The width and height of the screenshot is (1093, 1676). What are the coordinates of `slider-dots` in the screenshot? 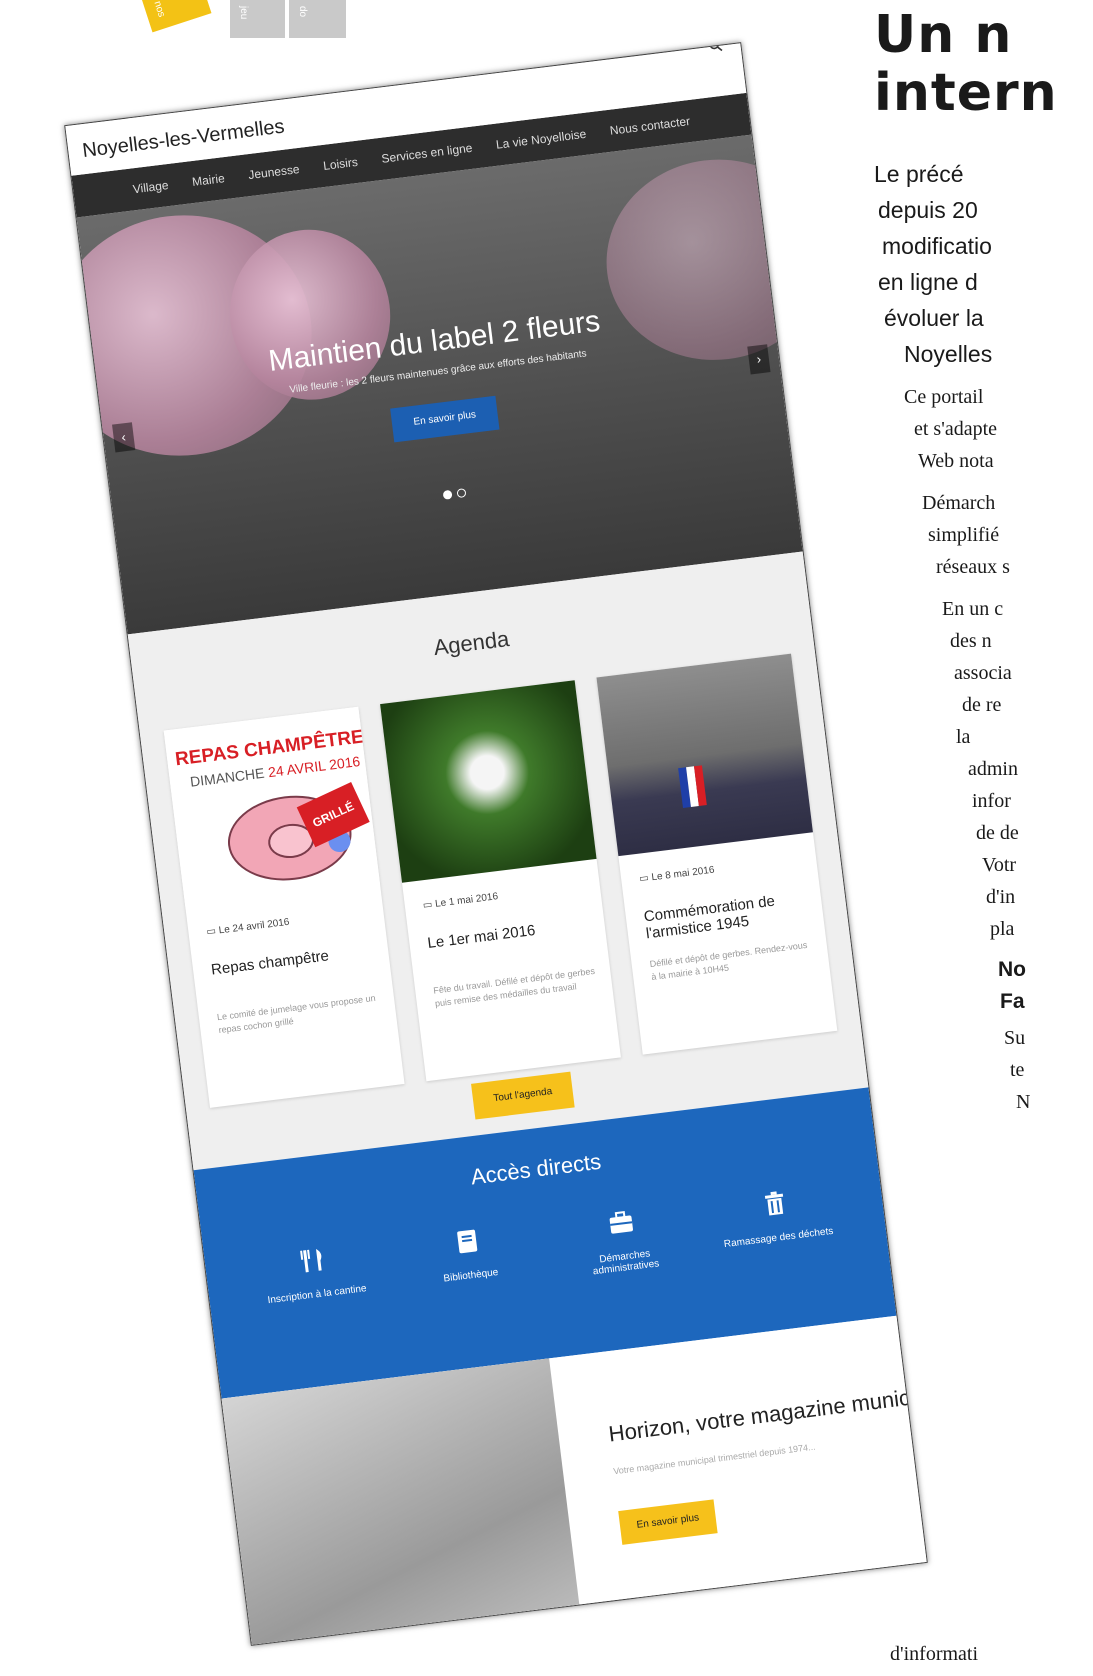 It's located at (457, 493).